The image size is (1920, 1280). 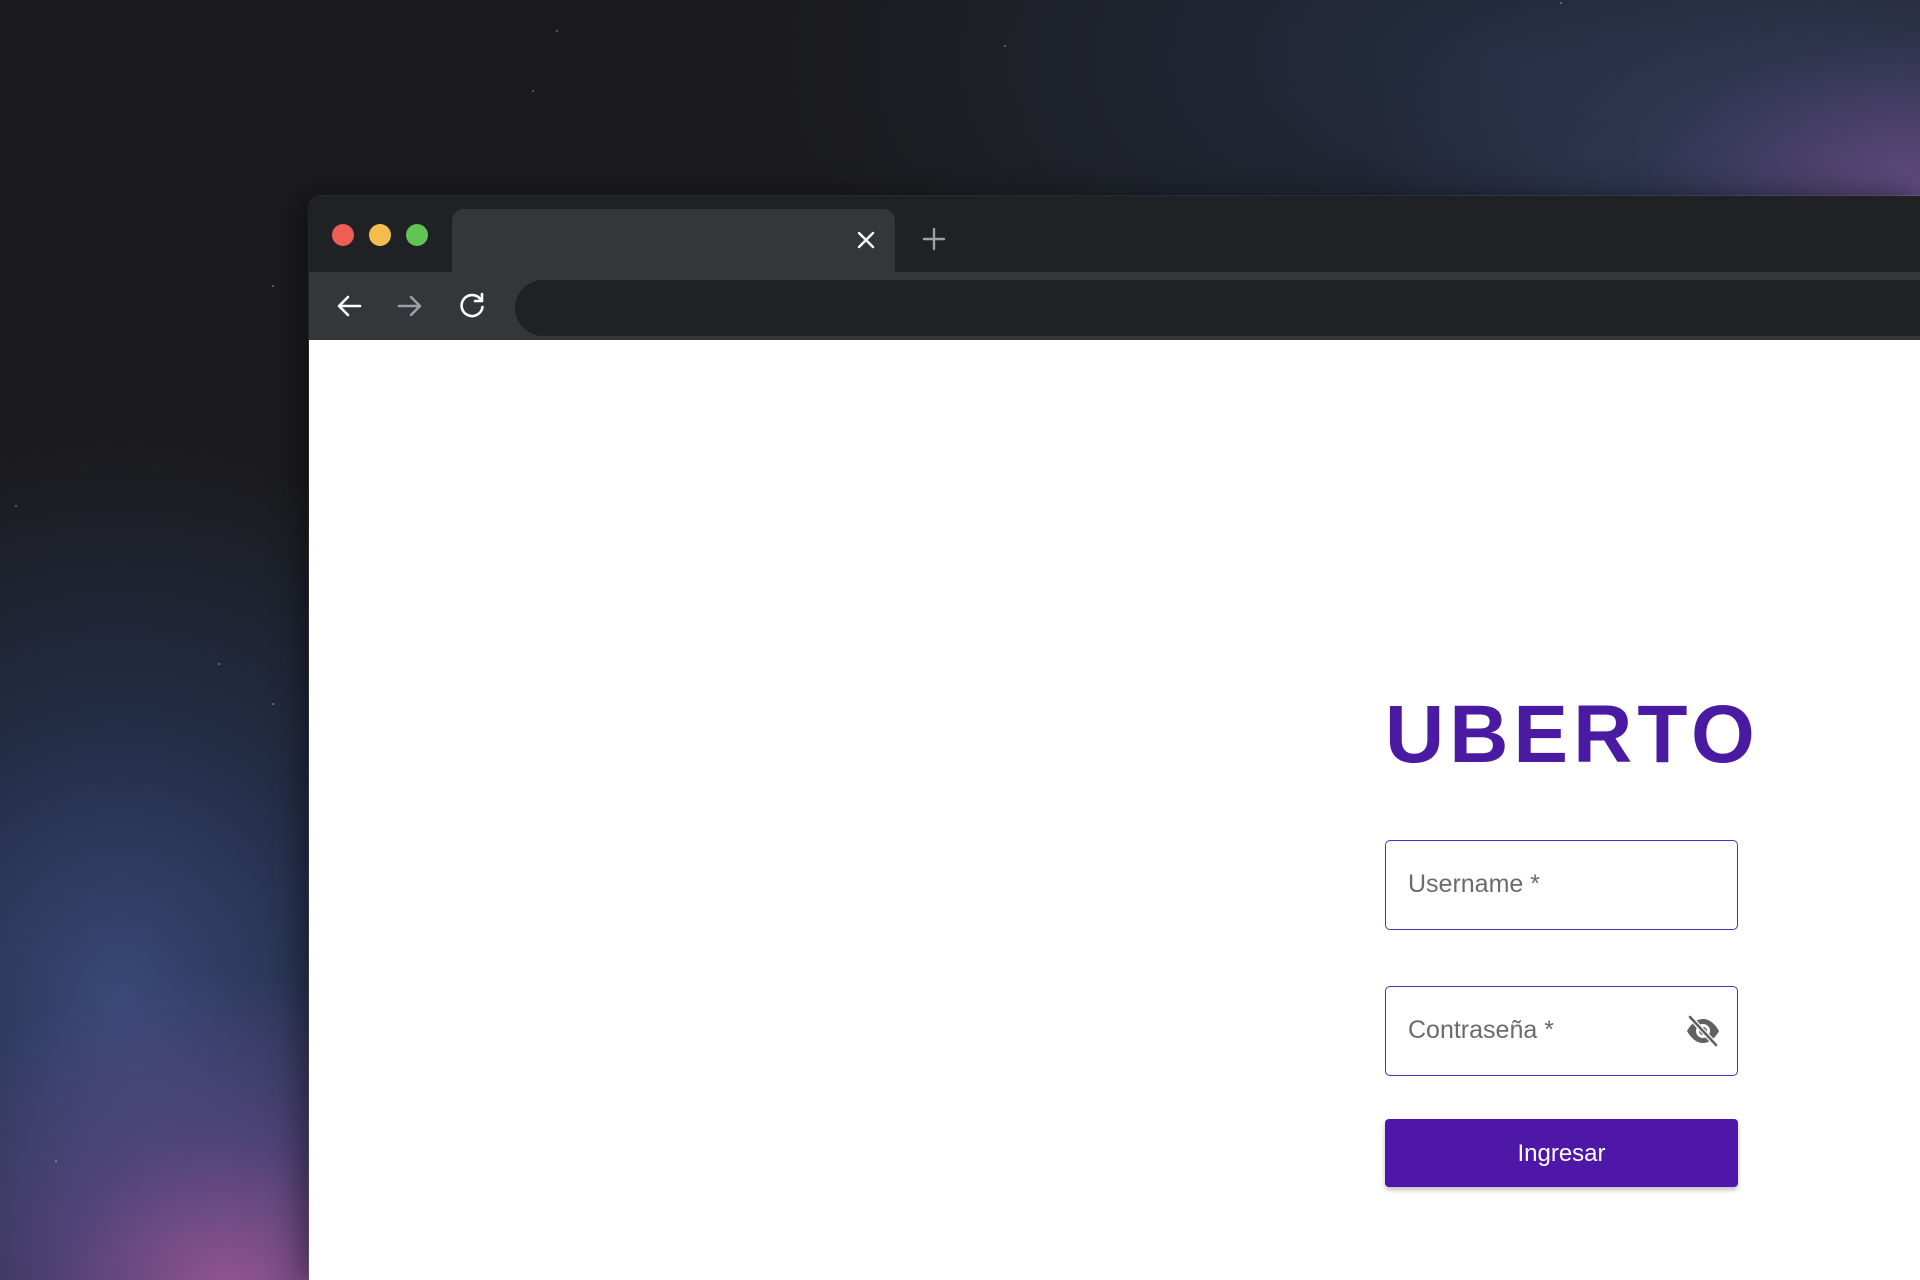 What do you see at coordinates (380, 235) in the screenshot?
I see `minimize-window-button` at bounding box center [380, 235].